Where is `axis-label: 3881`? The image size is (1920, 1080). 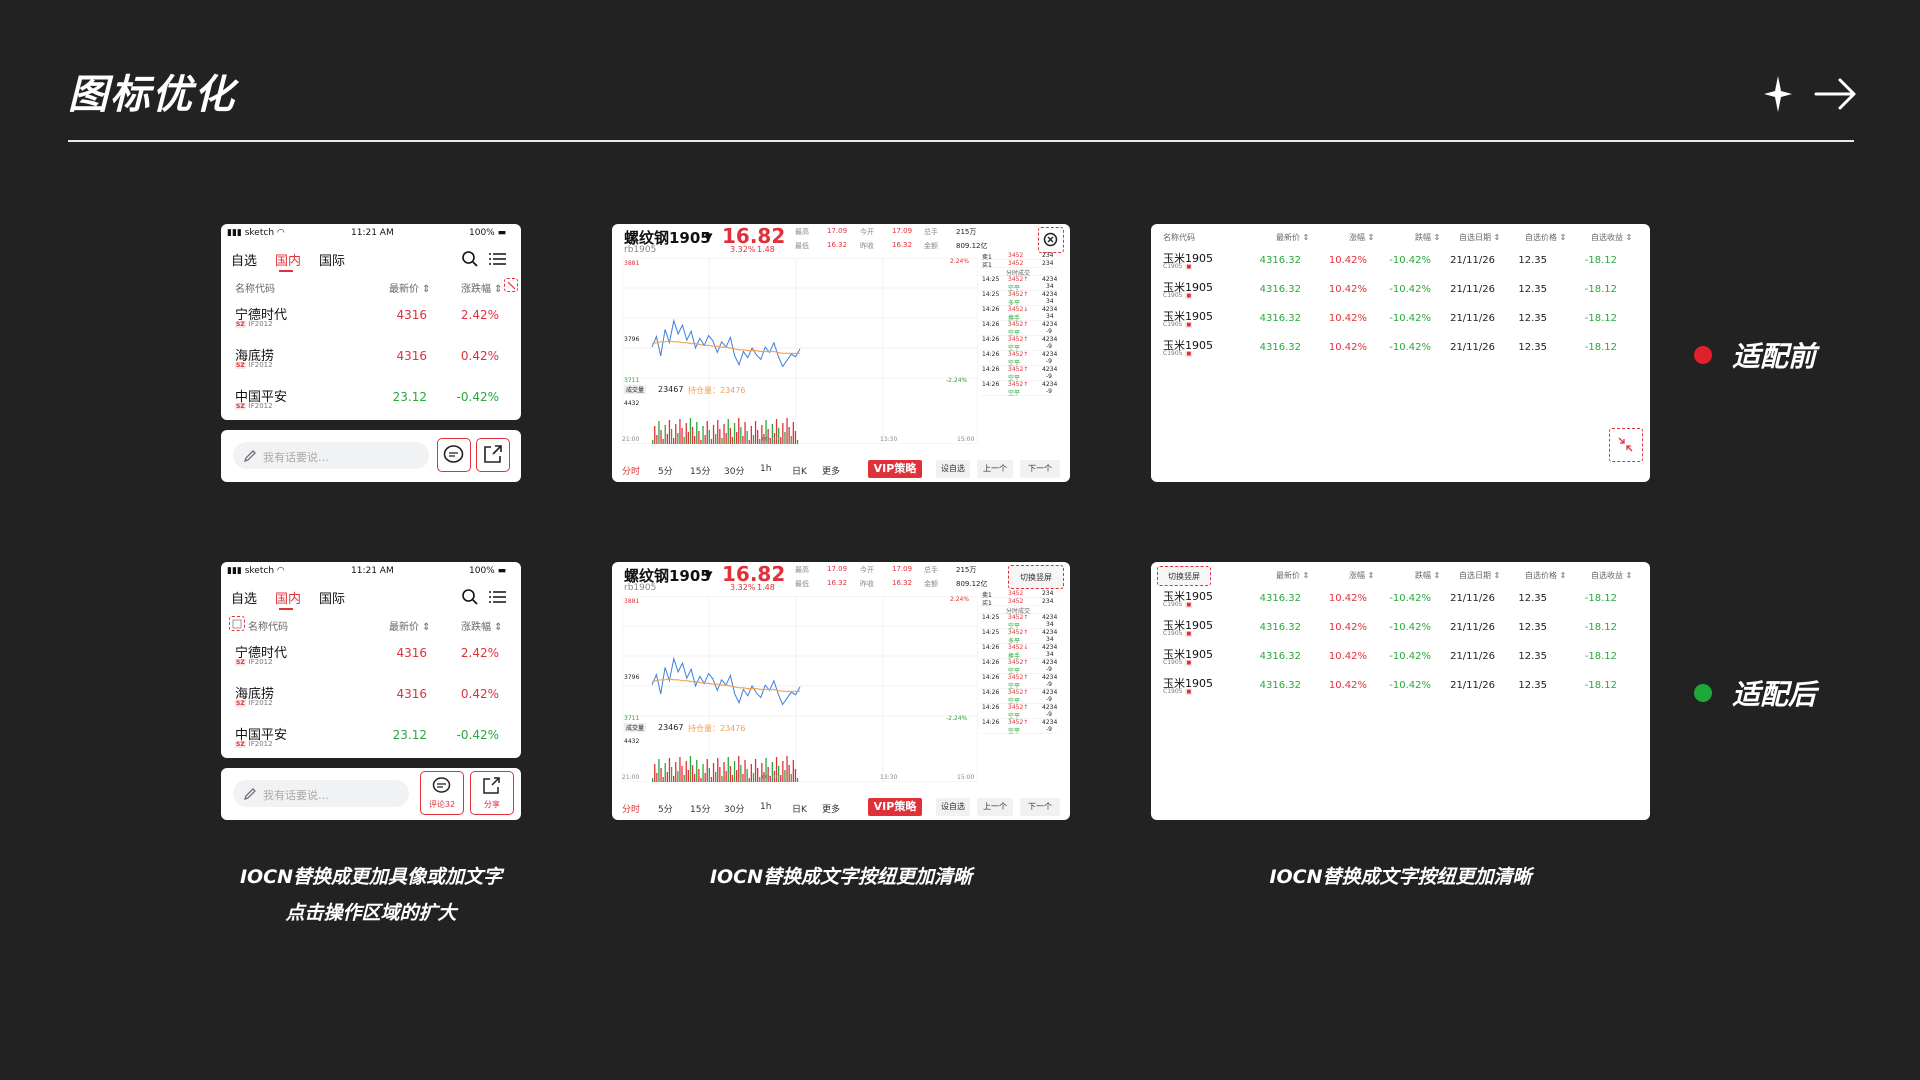 axis-label: 3881 is located at coordinates (632, 263).